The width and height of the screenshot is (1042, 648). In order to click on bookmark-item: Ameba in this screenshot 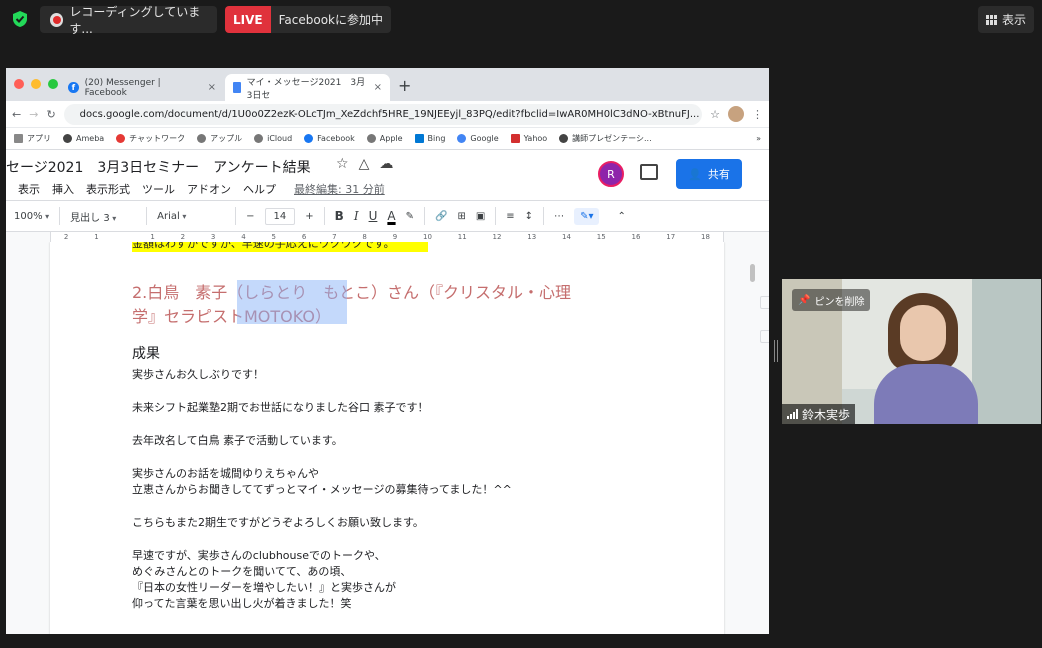, I will do `click(83, 138)`.